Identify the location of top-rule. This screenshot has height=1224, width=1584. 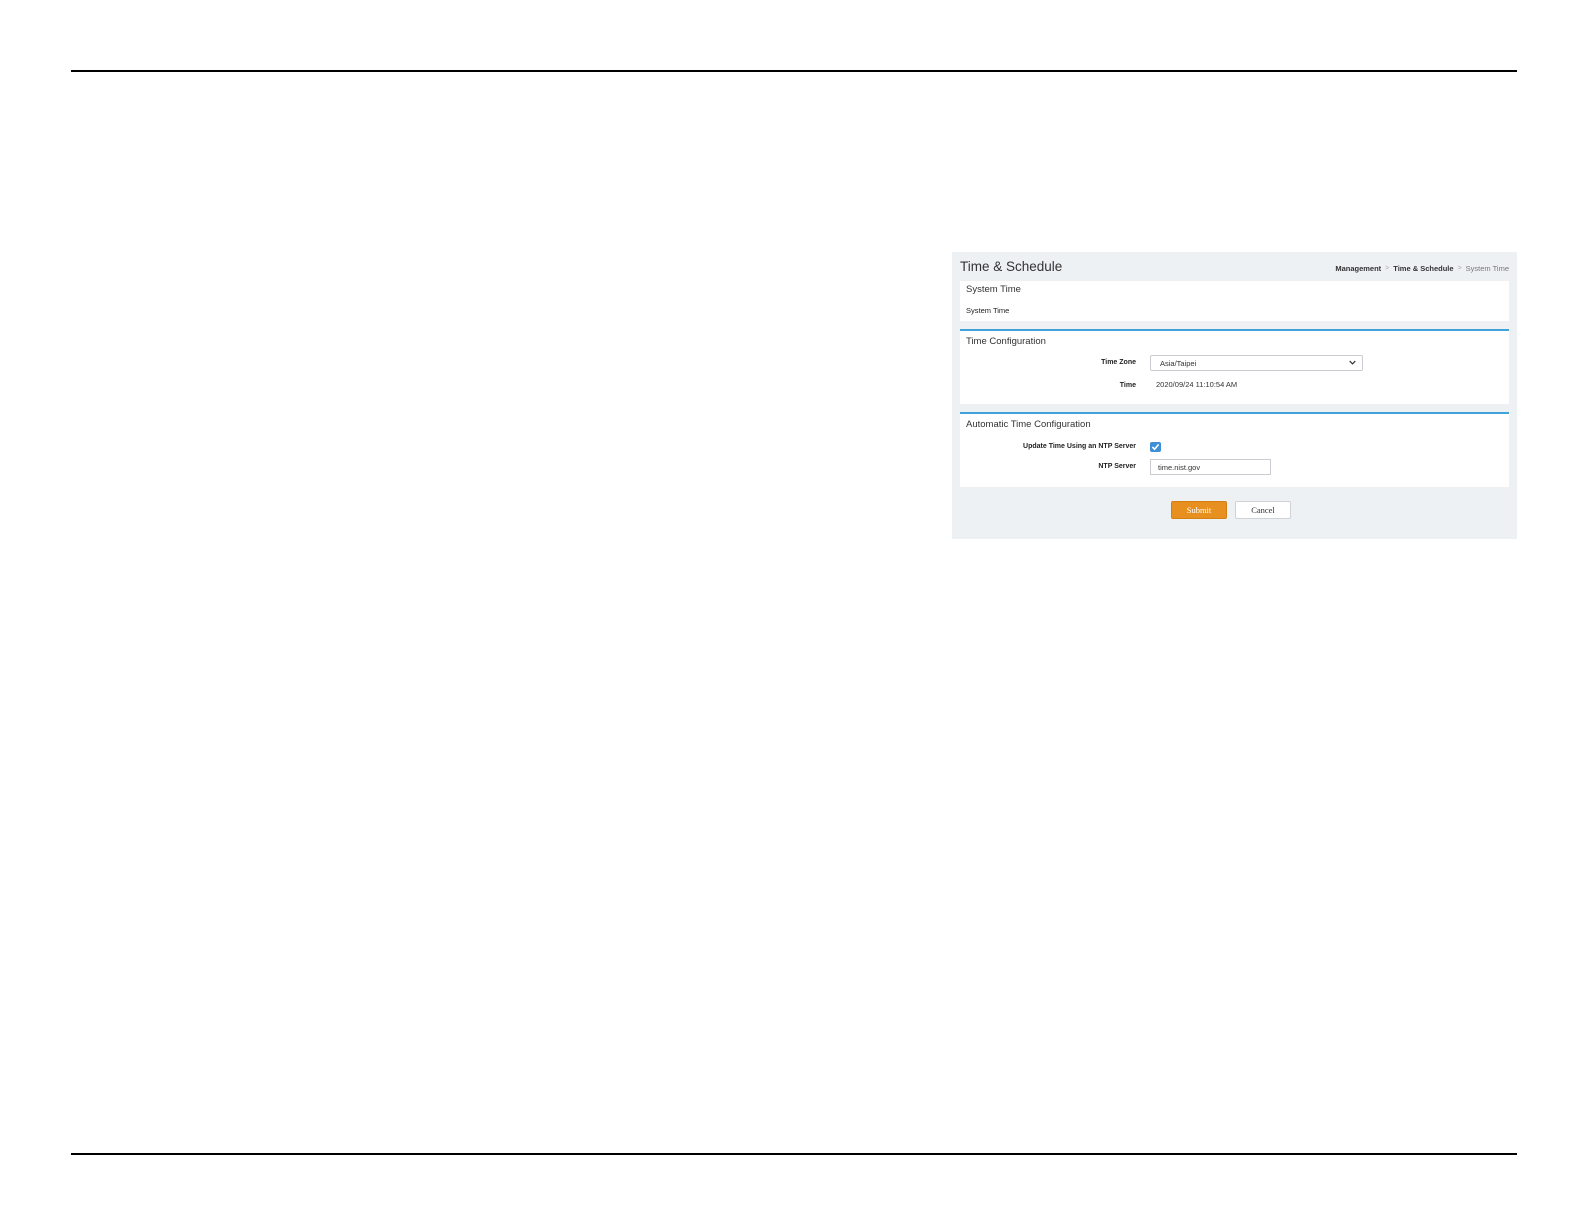
(794, 71).